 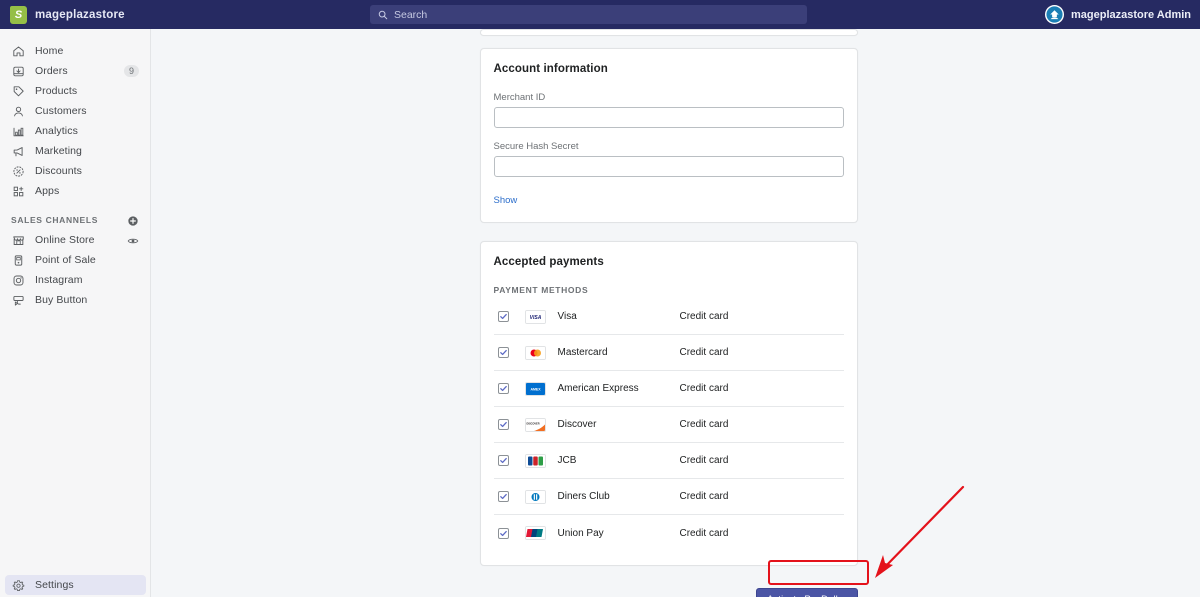 What do you see at coordinates (61, 111) in the screenshot?
I see `sidebar-item-label: Customers` at bounding box center [61, 111].